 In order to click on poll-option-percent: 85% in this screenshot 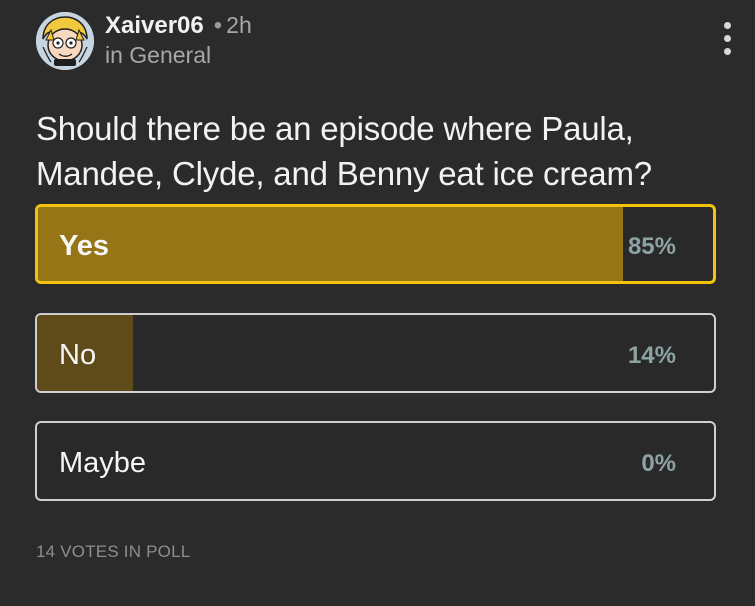, I will do `click(651, 246)`.